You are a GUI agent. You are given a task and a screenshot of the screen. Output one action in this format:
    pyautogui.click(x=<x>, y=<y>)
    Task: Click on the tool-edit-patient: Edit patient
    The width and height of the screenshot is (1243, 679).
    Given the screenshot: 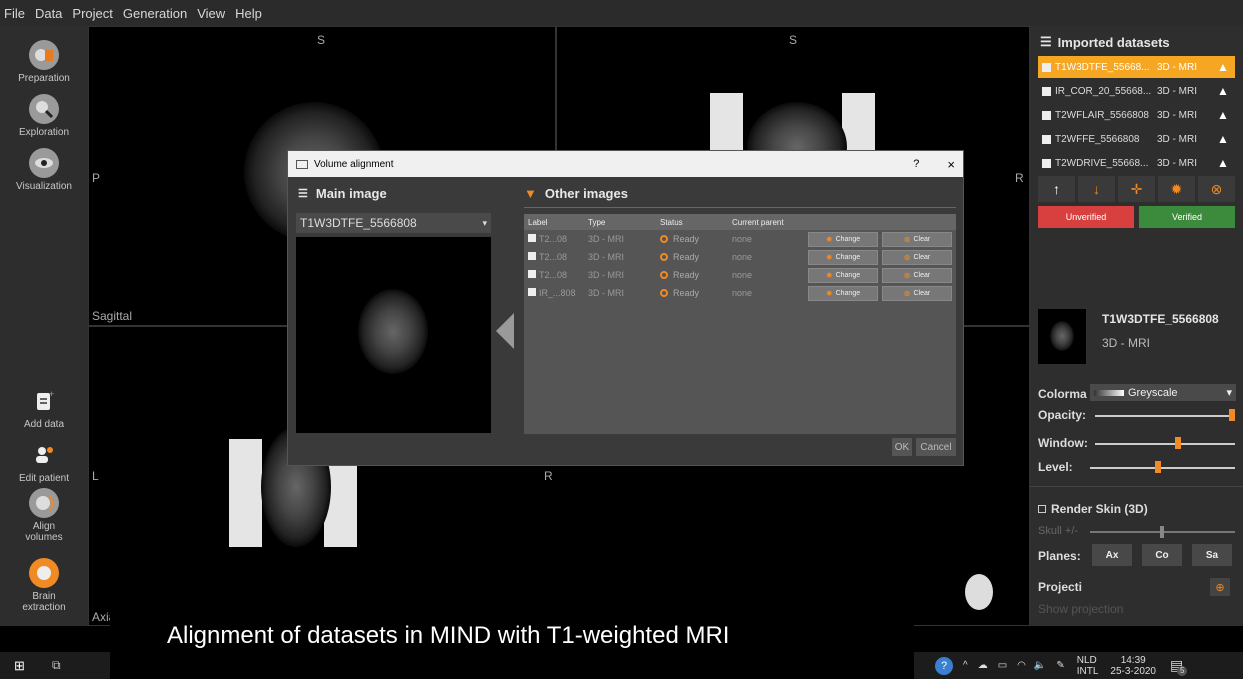 What is the action you would take?
    pyautogui.click(x=44, y=462)
    